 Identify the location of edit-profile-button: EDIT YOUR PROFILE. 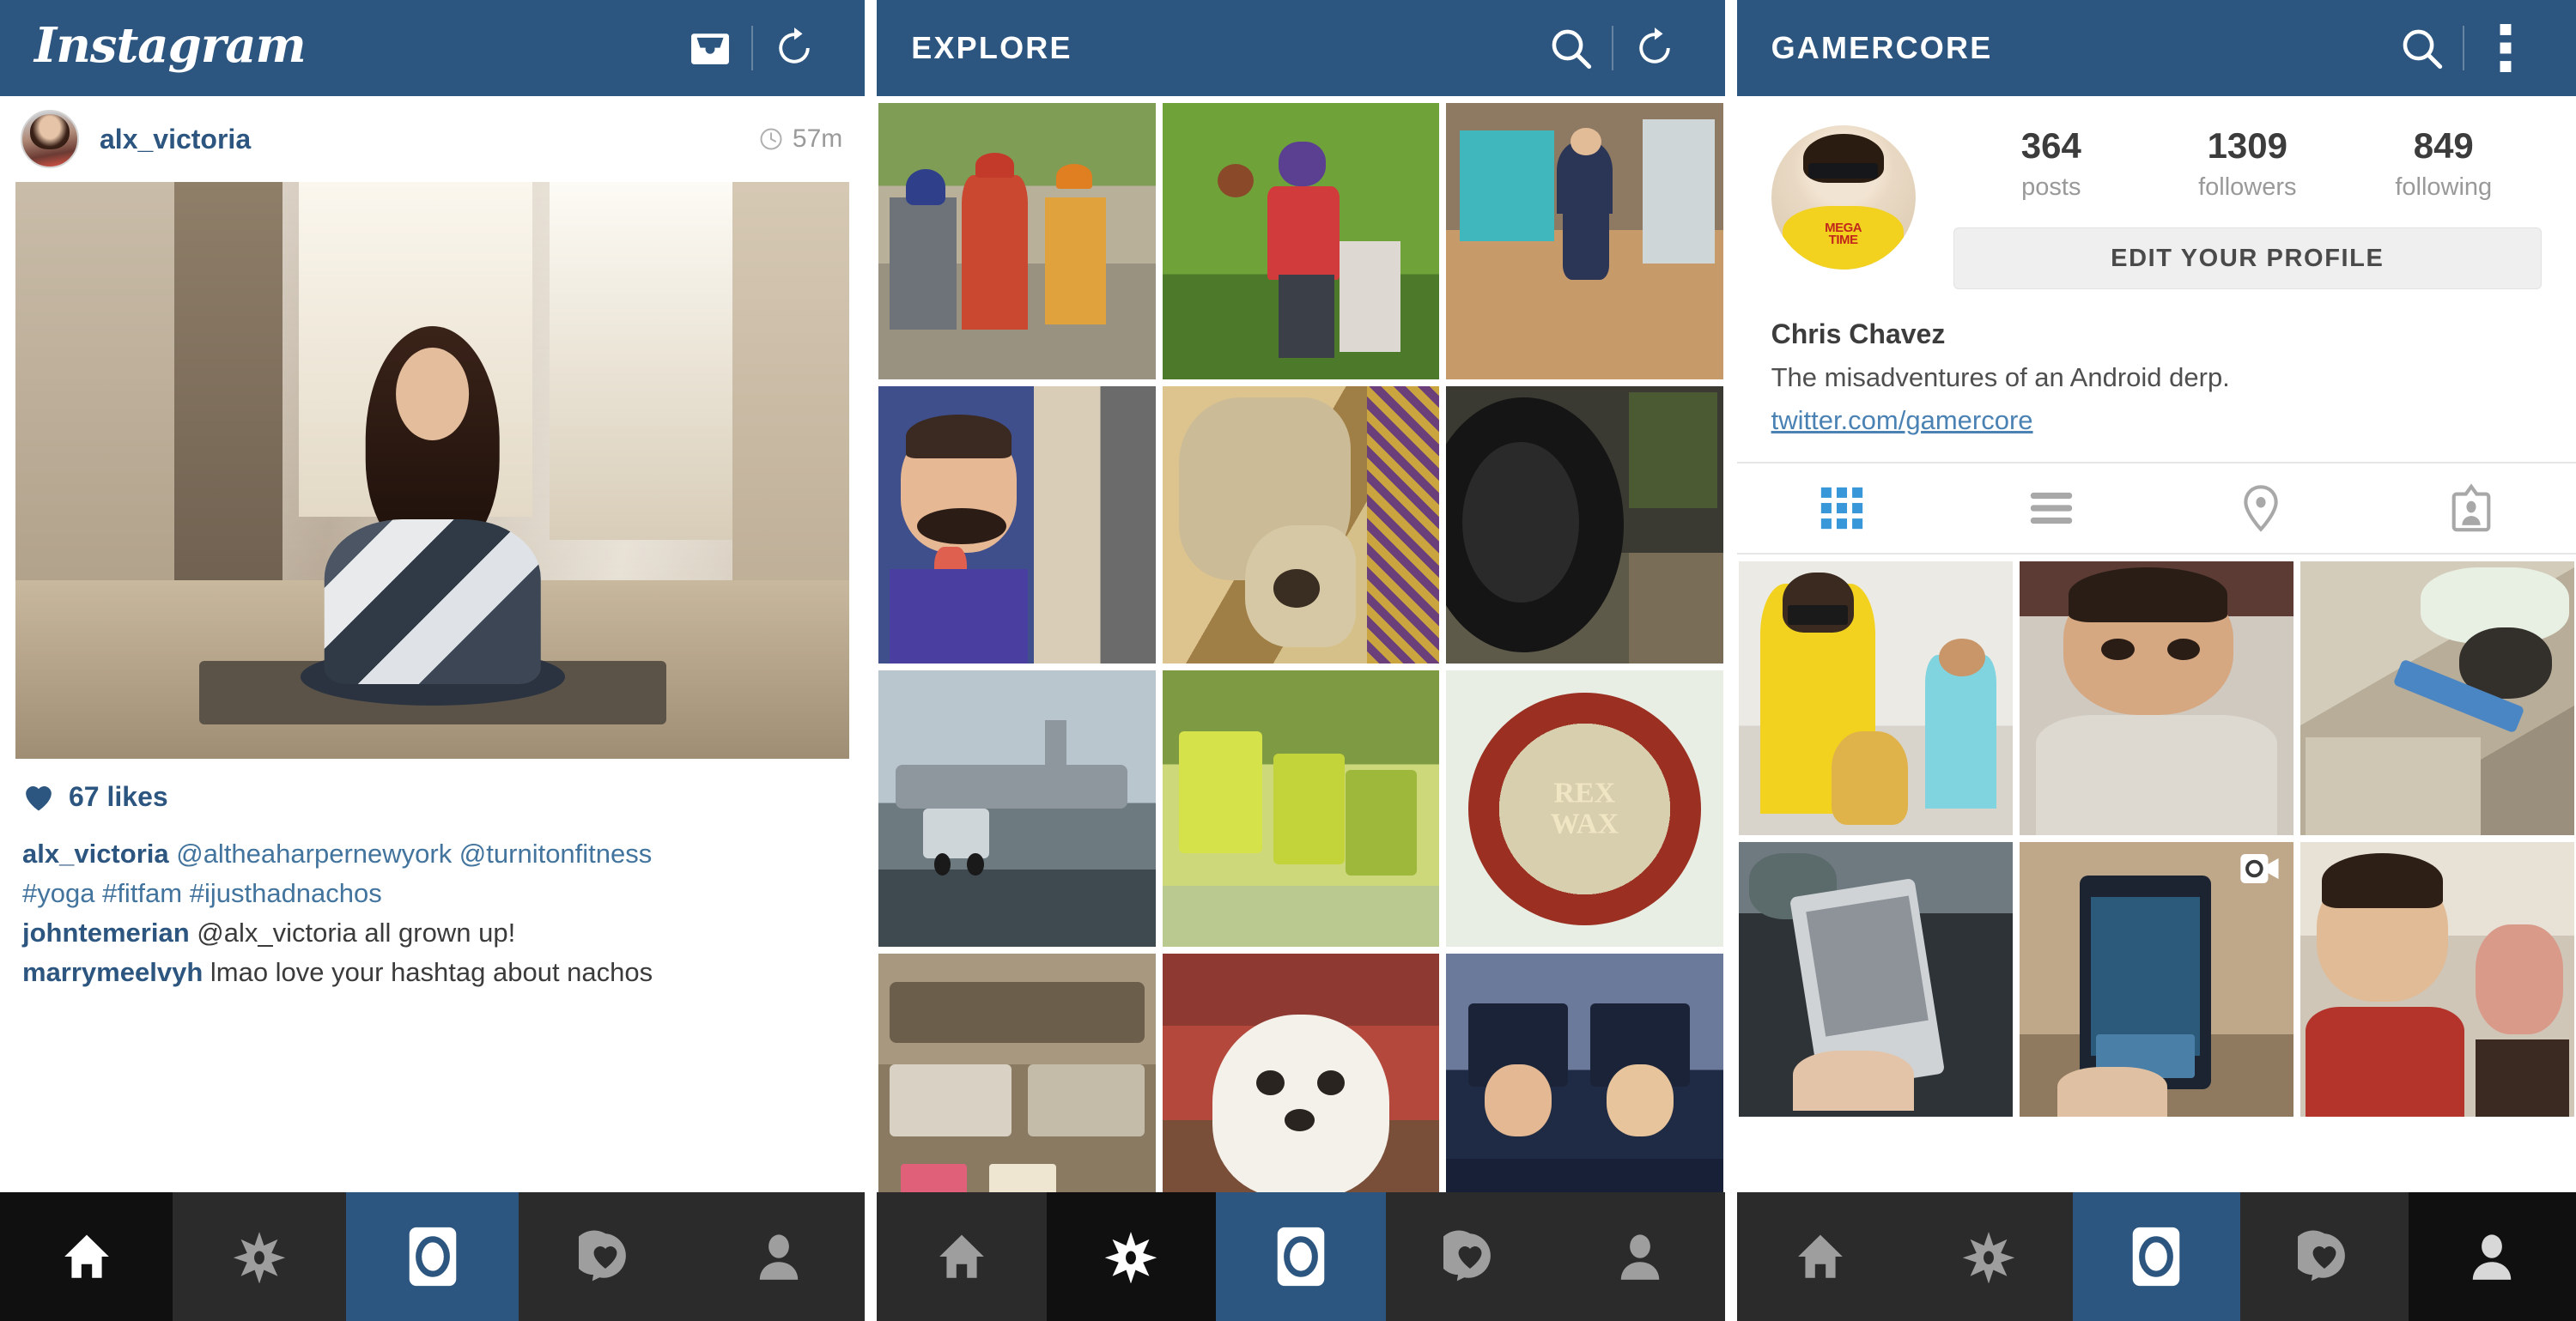
(2247, 259).